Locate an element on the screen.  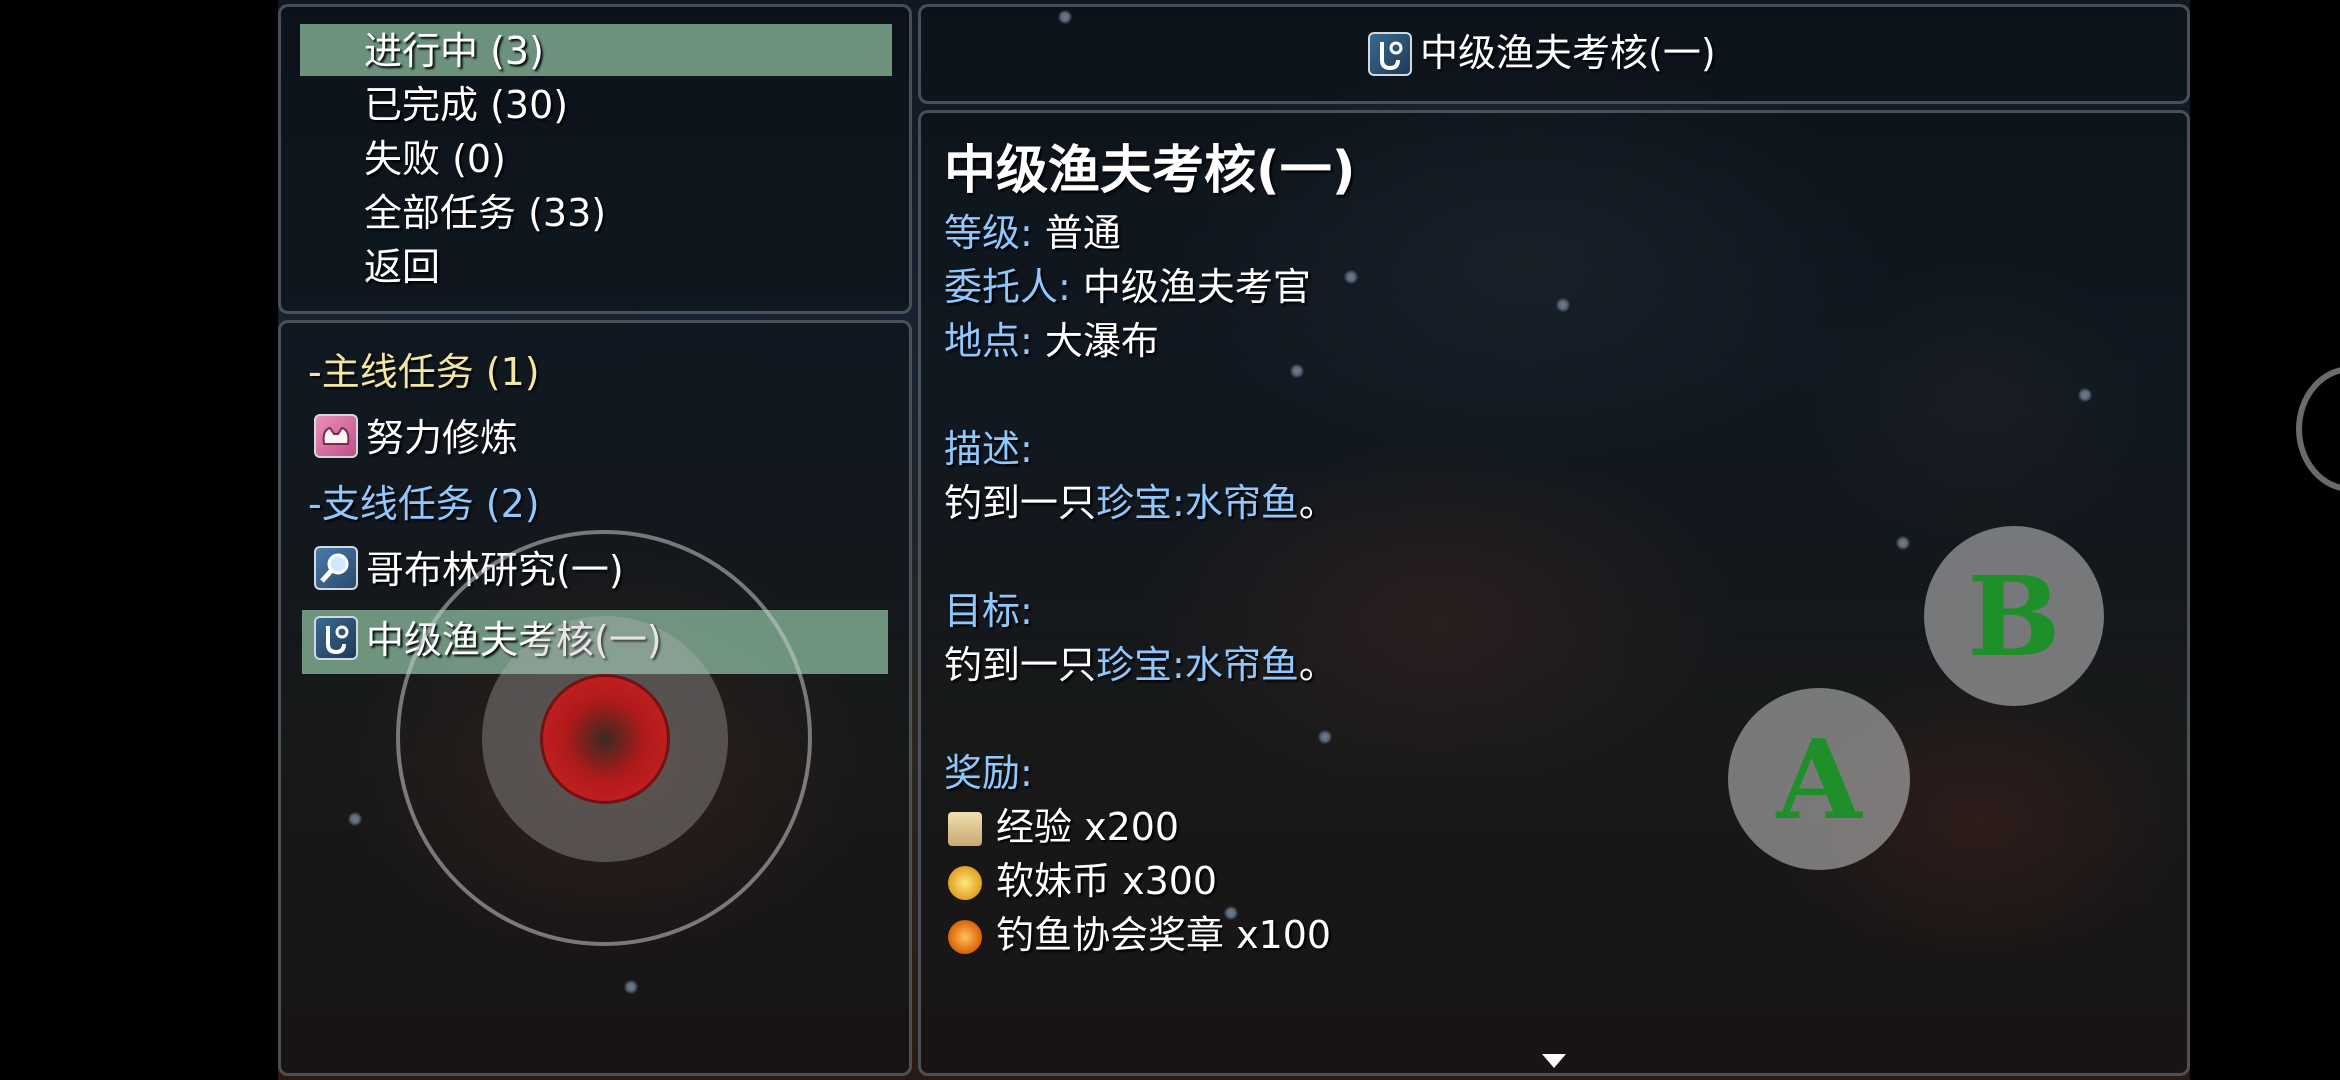
goal-text: 钓到一只珍宝:水帘鱼。 is located at coordinates (1140, 665).